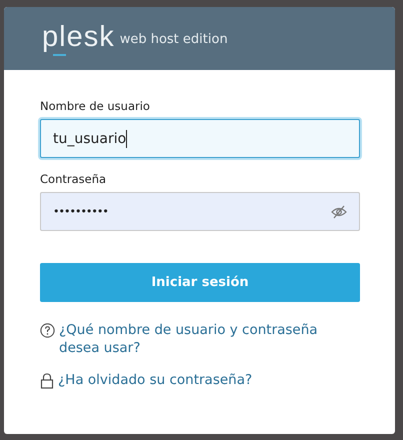 This screenshot has width=403, height=440. Describe the element at coordinates (47, 330) in the screenshot. I see `help-icon` at that location.